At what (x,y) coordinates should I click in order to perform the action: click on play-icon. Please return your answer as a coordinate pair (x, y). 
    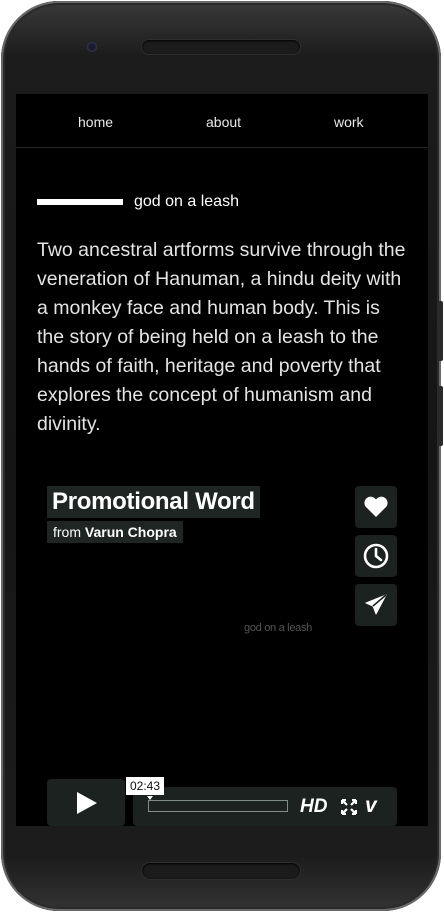
    Looking at the image, I should click on (87, 802).